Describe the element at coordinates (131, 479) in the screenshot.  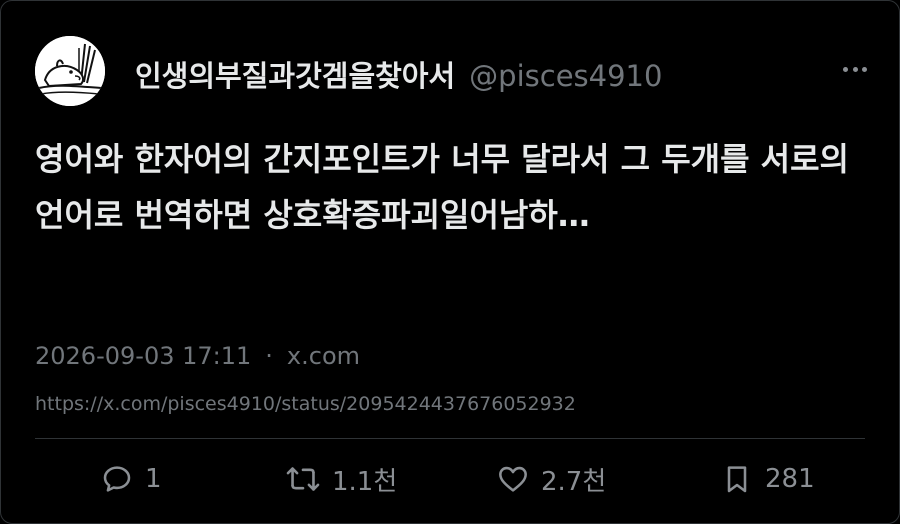
I see `reply-button: 1` at that location.